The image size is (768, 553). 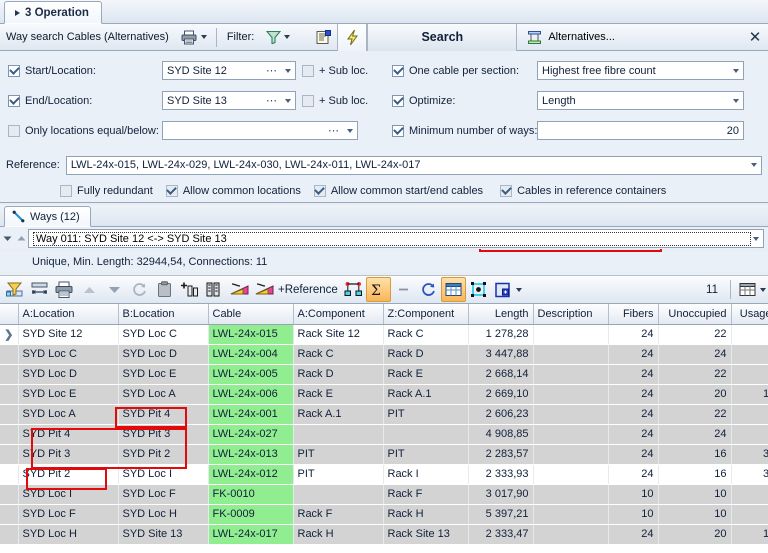 What do you see at coordinates (453, 289) in the screenshot?
I see `table-view-button` at bounding box center [453, 289].